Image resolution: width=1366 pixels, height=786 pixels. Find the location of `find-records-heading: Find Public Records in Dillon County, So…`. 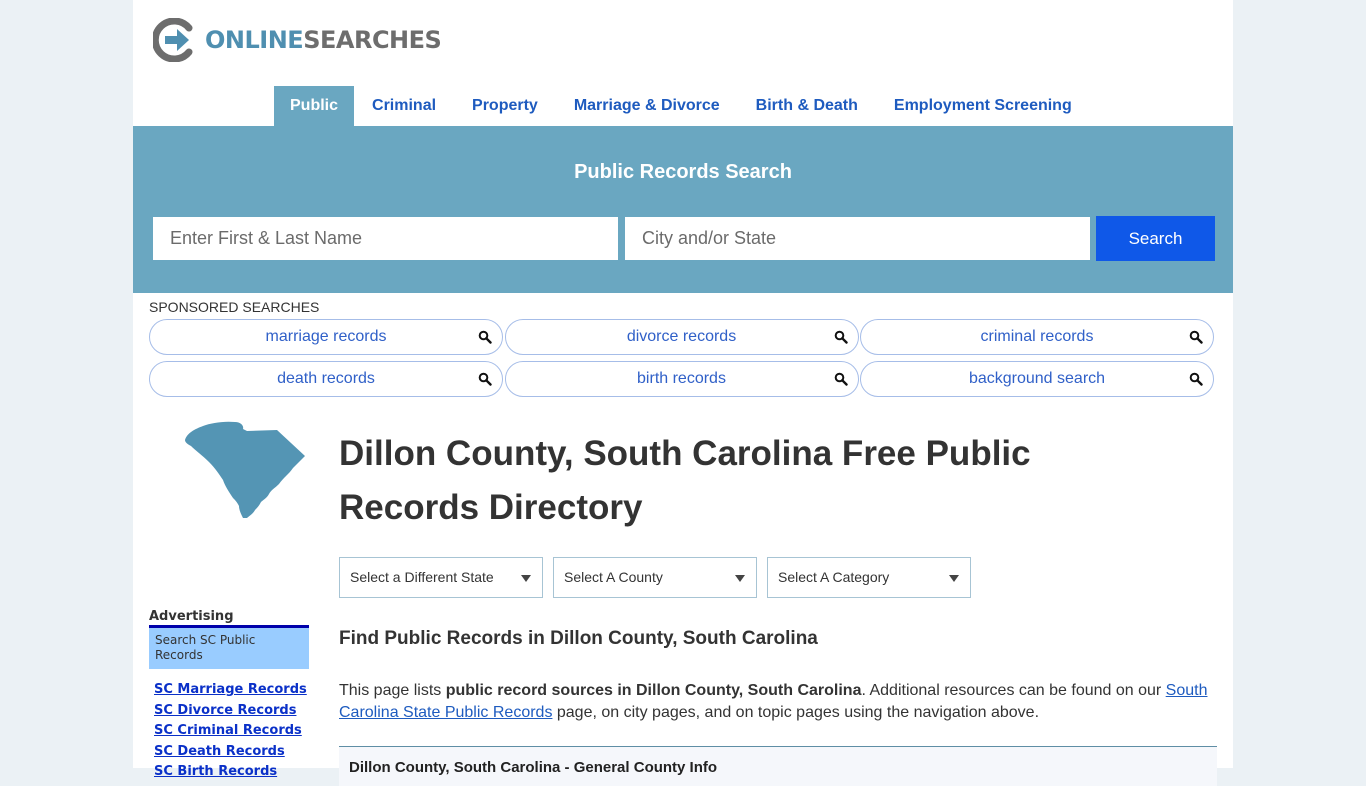

find-records-heading: Find Public Records in Dillon County, So… is located at coordinates (578, 638).